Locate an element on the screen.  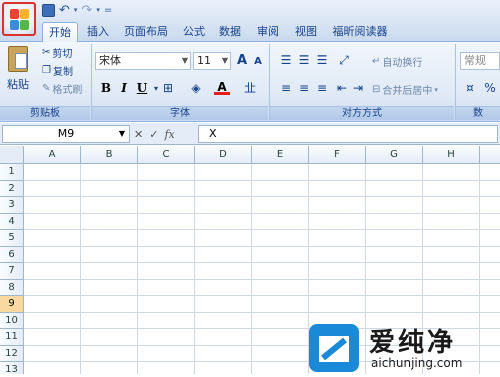
column-header-b: B is located at coordinates (109, 155).